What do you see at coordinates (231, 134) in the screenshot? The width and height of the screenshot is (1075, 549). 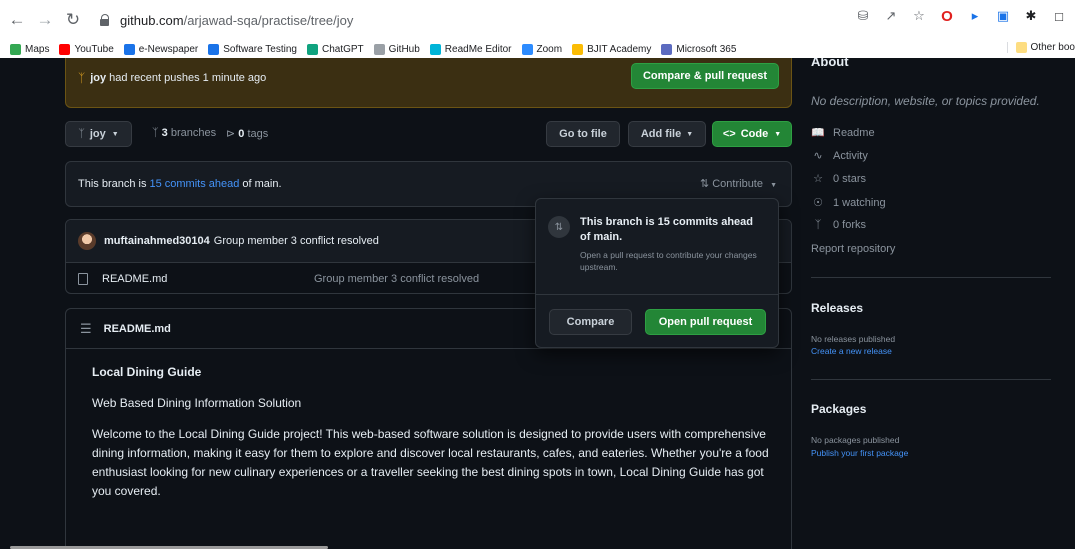 I see `tag-icon: ⊳` at bounding box center [231, 134].